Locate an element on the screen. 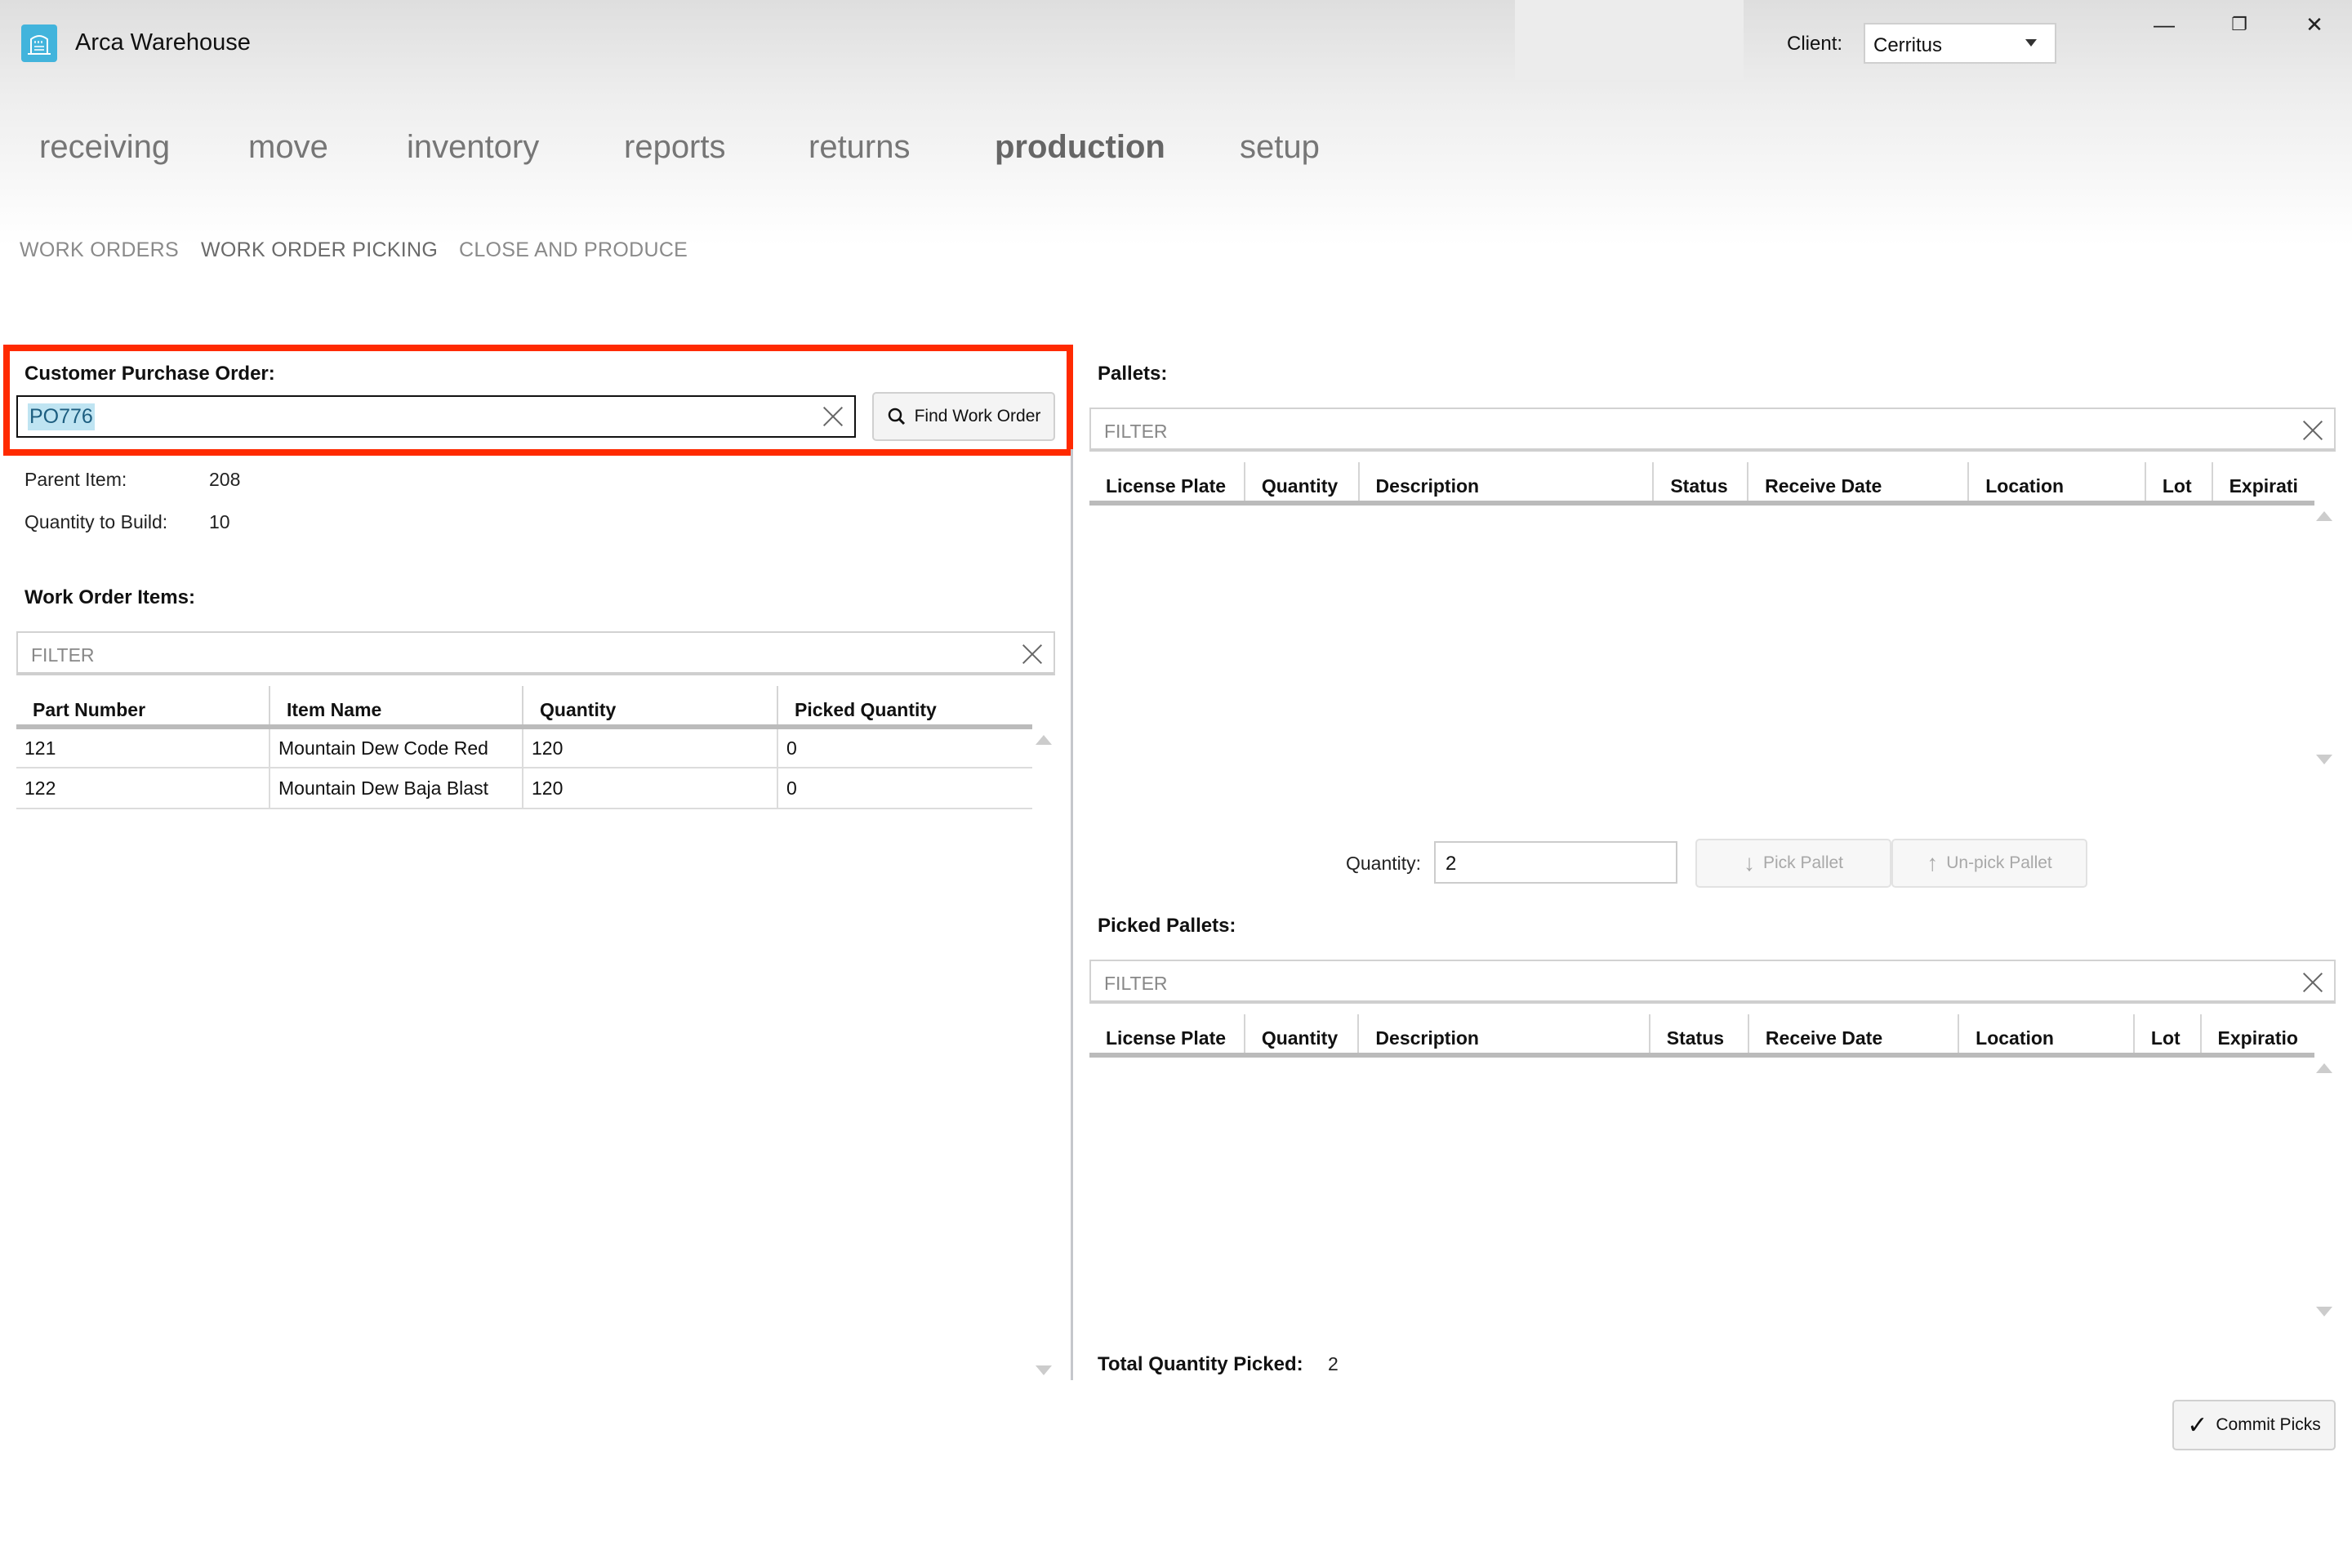  total-quantity-label: Total Quantity Picked: is located at coordinates (1200, 1364).